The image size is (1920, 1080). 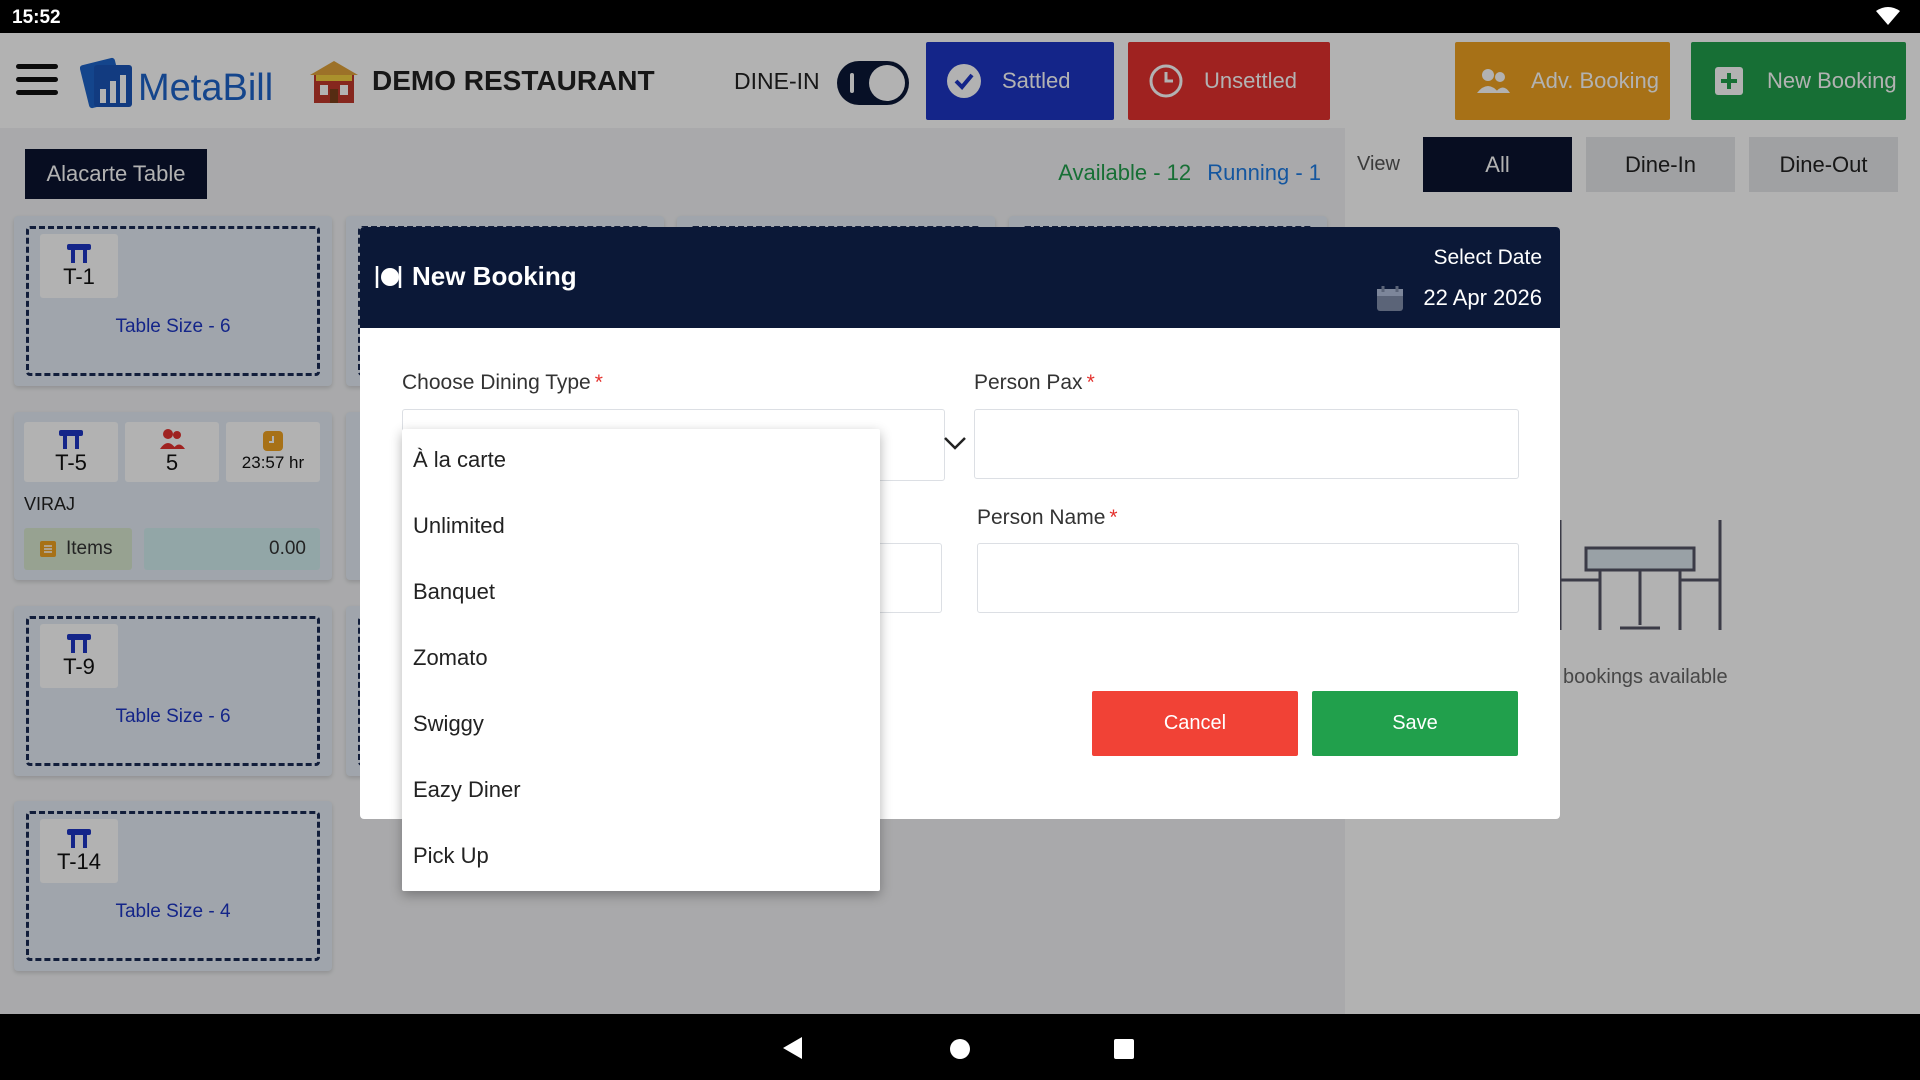 I want to click on person-pax-label: Person Pax *, so click(x=1034, y=382).